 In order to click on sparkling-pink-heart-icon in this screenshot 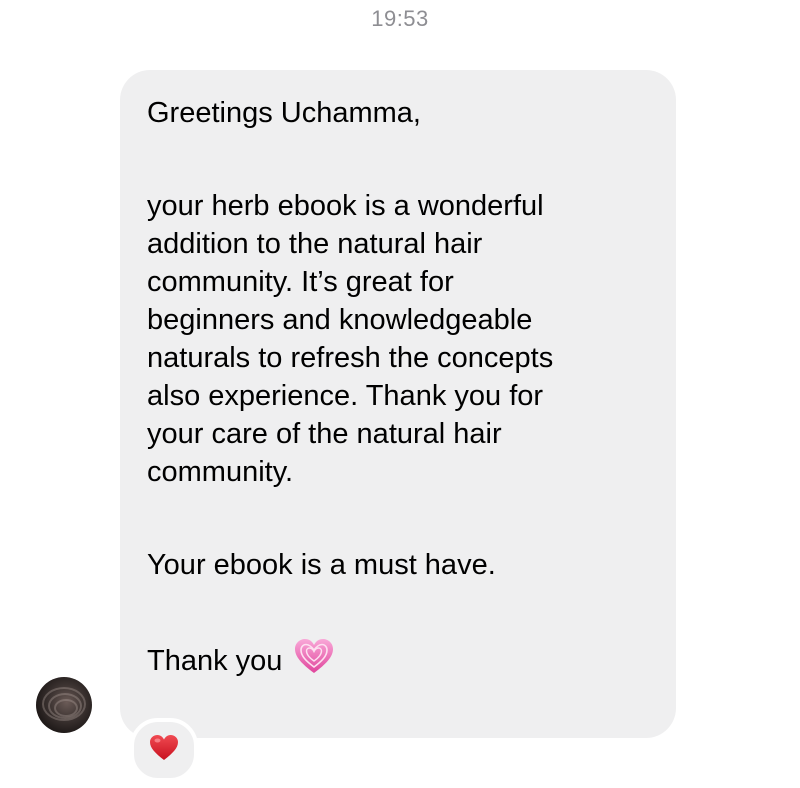, I will do `click(314, 662)`.